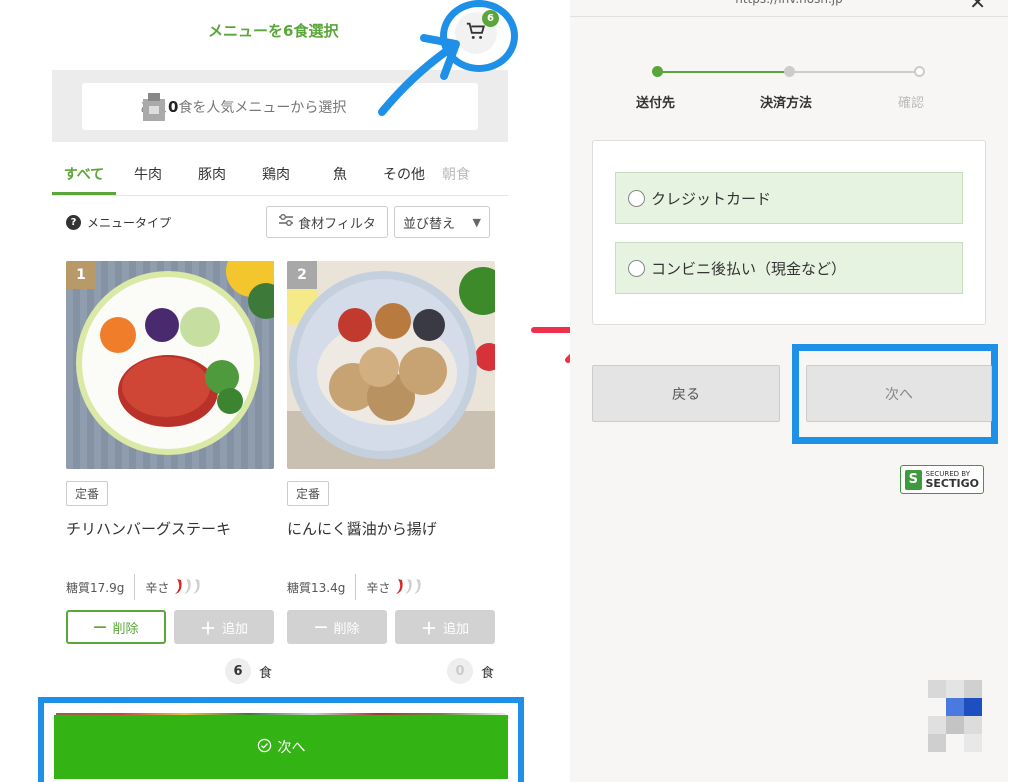  Describe the element at coordinates (154, 109) in the screenshot. I see `shopping-bag-icon` at that location.